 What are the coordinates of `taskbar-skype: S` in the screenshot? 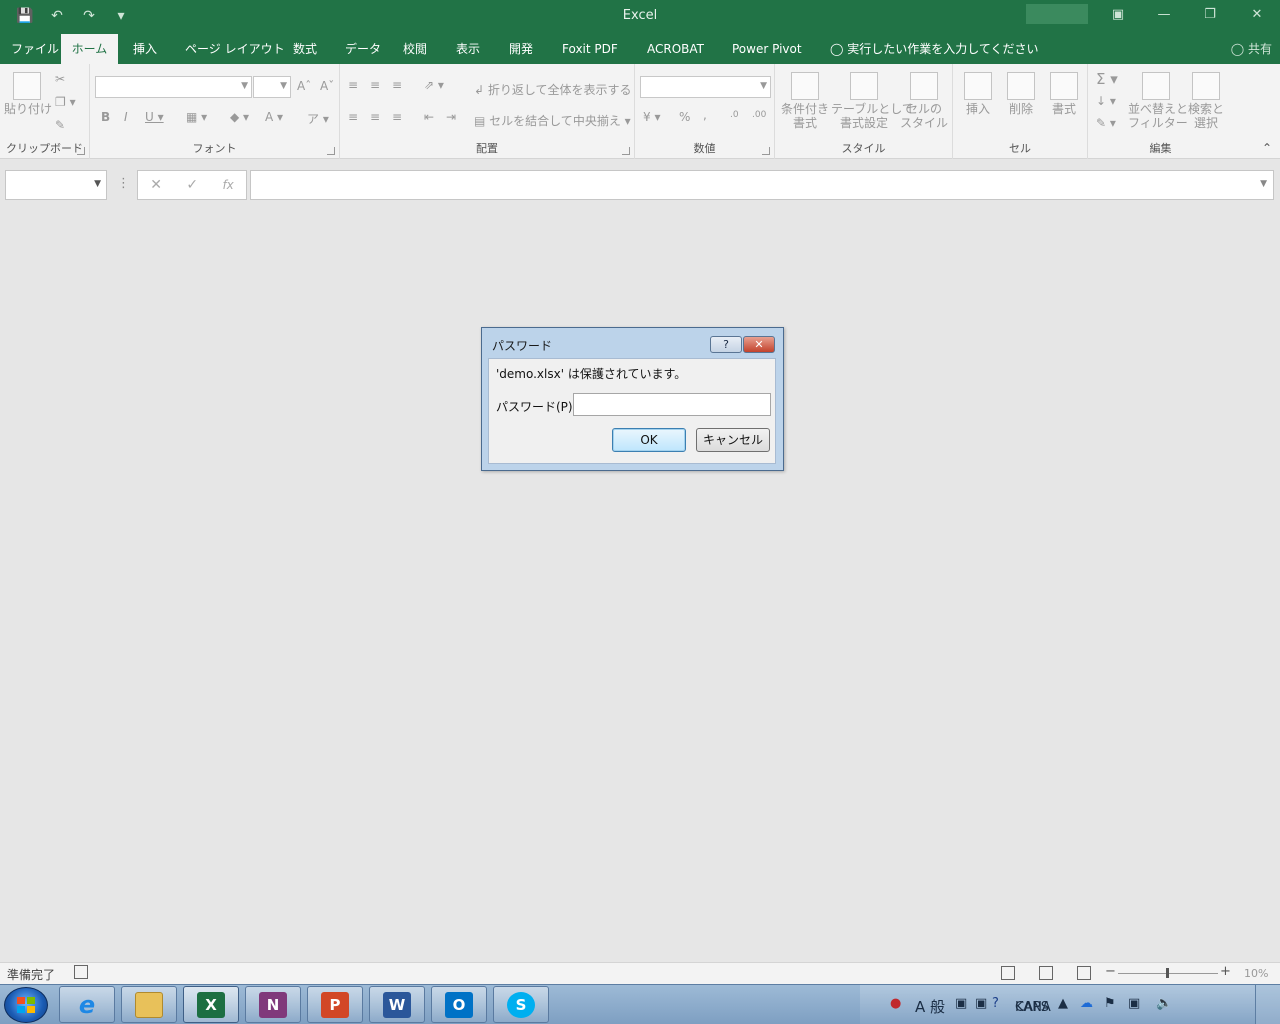 It's located at (521, 1004).